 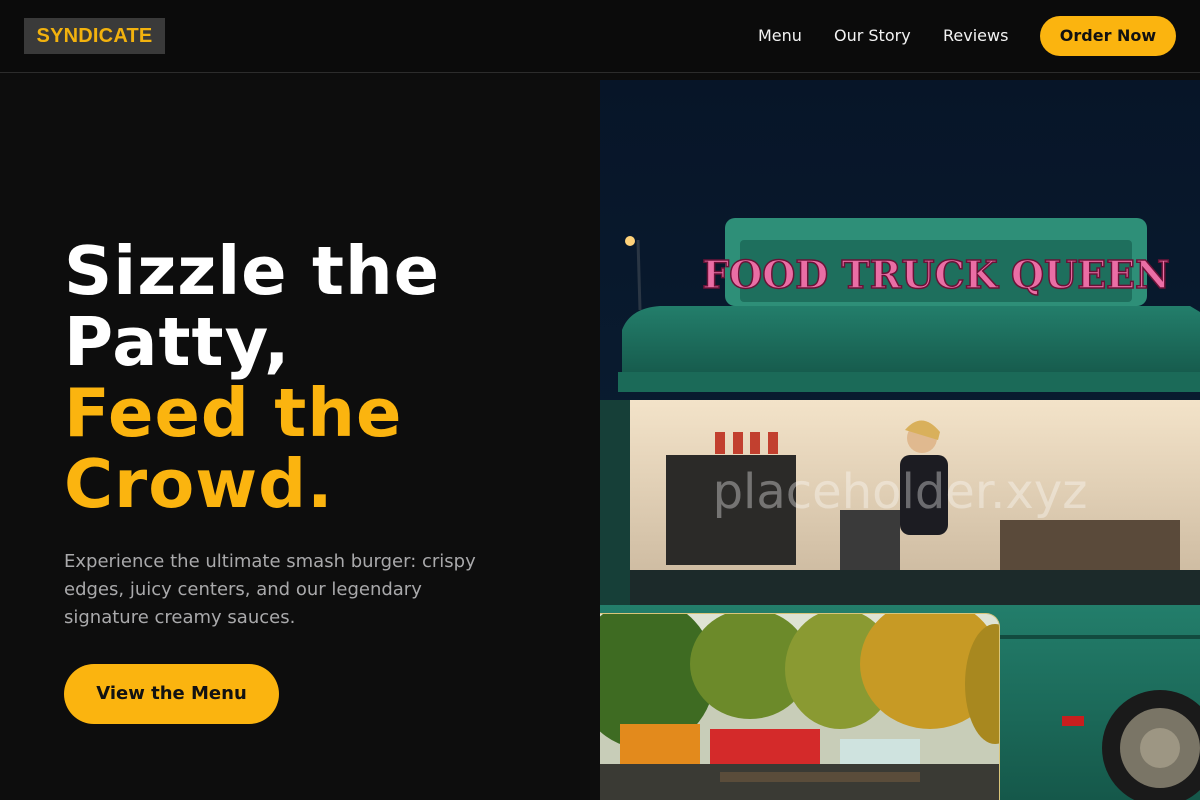 What do you see at coordinates (900, 492) in the screenshot?
I see `image-watermark: placeholder.xyz` at bounding box center [900, 492].